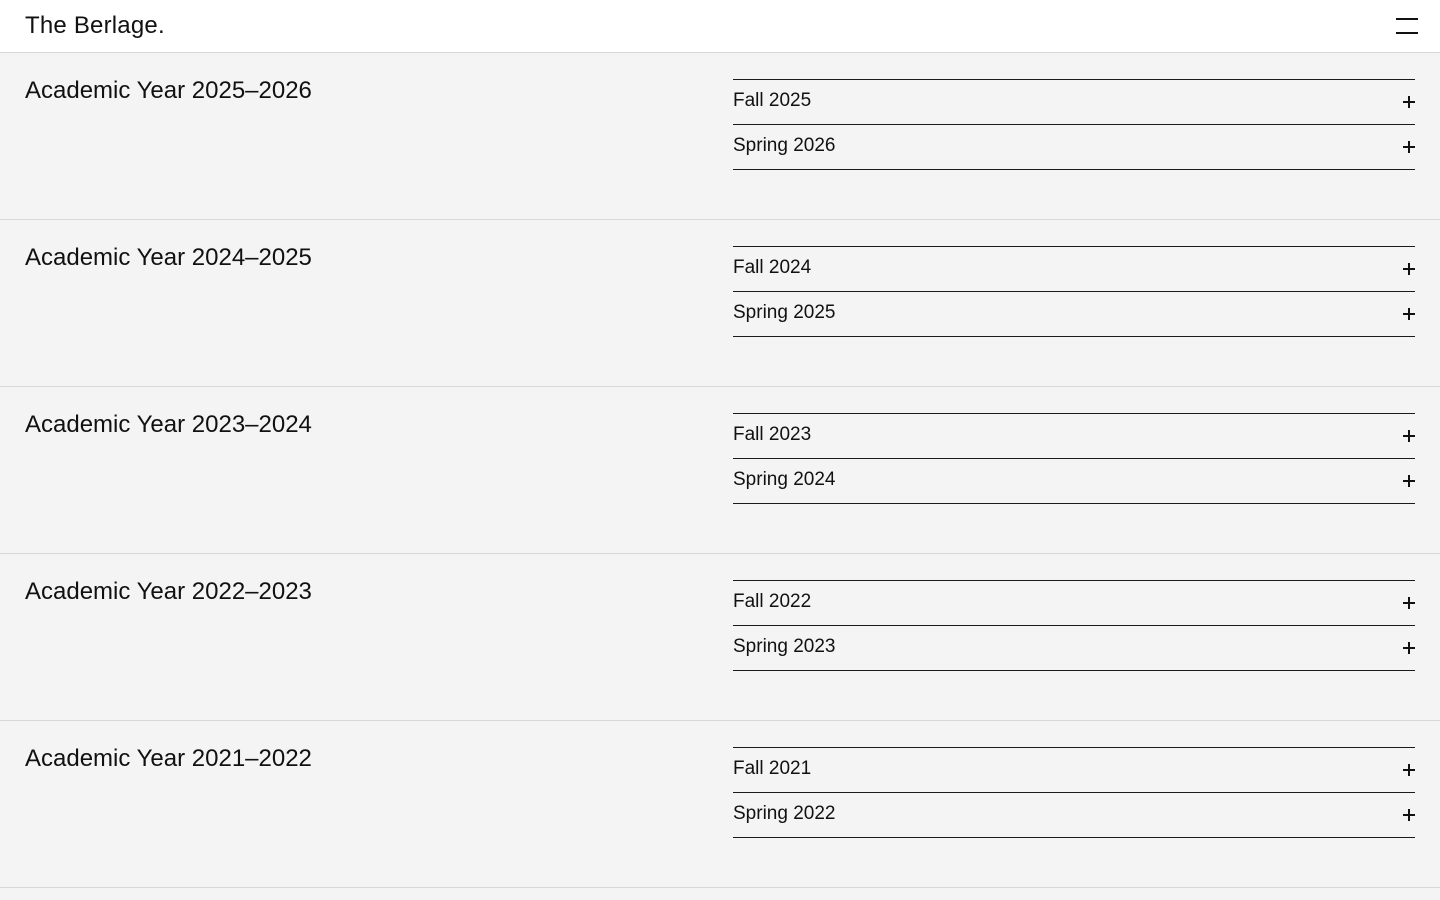 The width and height of the screenshot is (1440, 900). I want to click on semester-toggle-spring: Spring 2025, so click(1074, 314).